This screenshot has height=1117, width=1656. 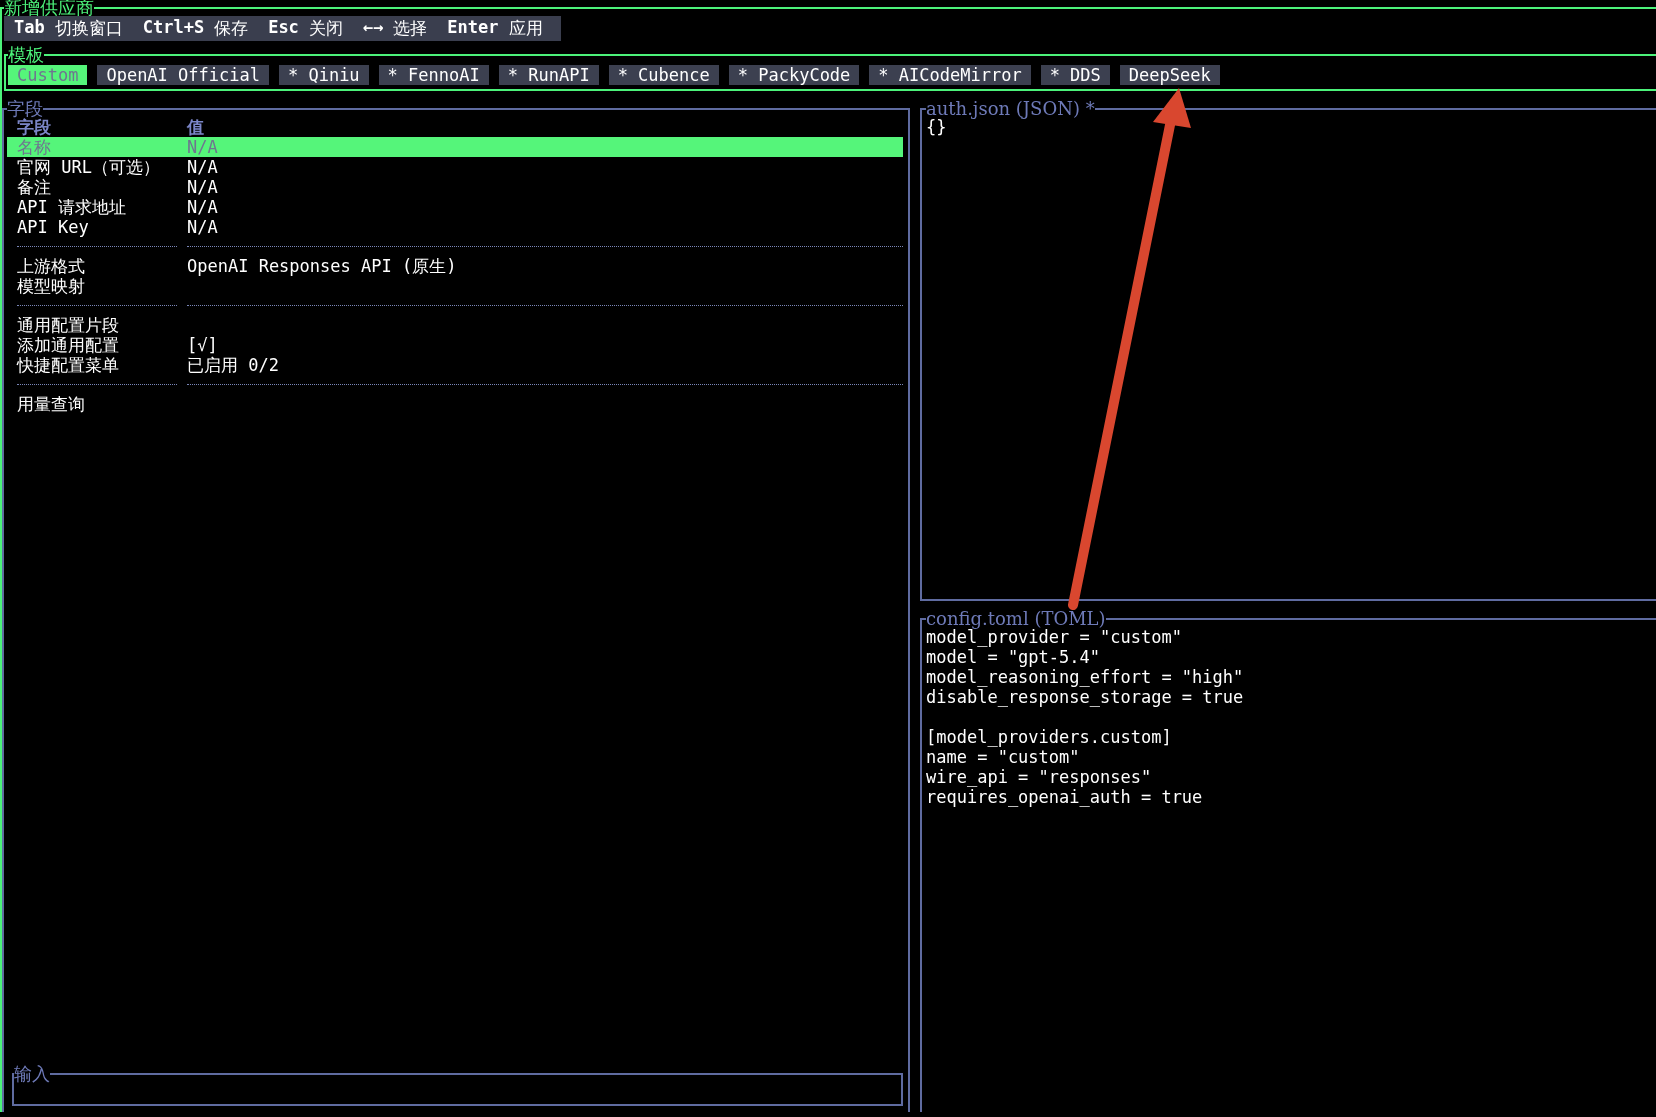 I want to click on column-header: 字段, so click(x=34, y=127).